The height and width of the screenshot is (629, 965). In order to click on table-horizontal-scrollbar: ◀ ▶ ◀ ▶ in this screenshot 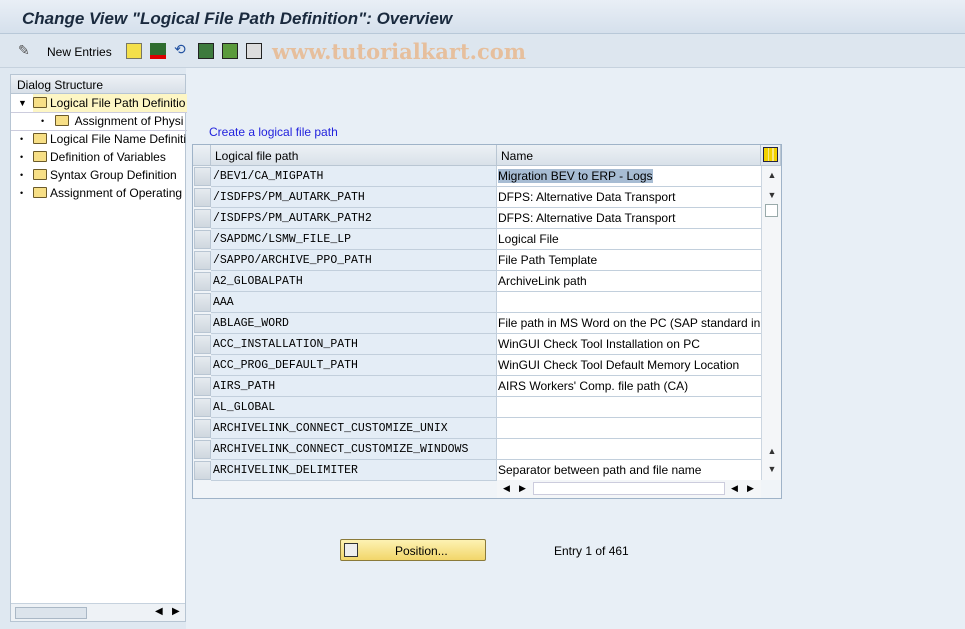, I will do `click(629, 489)`.